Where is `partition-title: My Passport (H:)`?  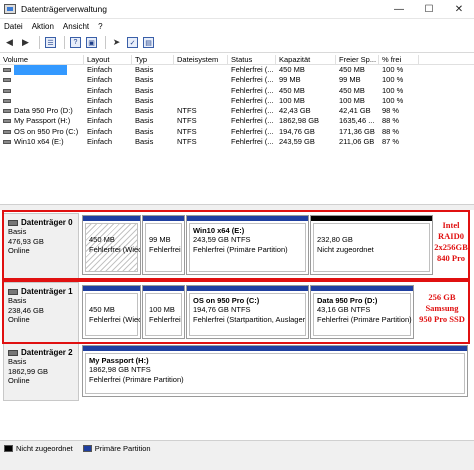
partition-title: My Passport (H:) is located at coordinates (119, 360).